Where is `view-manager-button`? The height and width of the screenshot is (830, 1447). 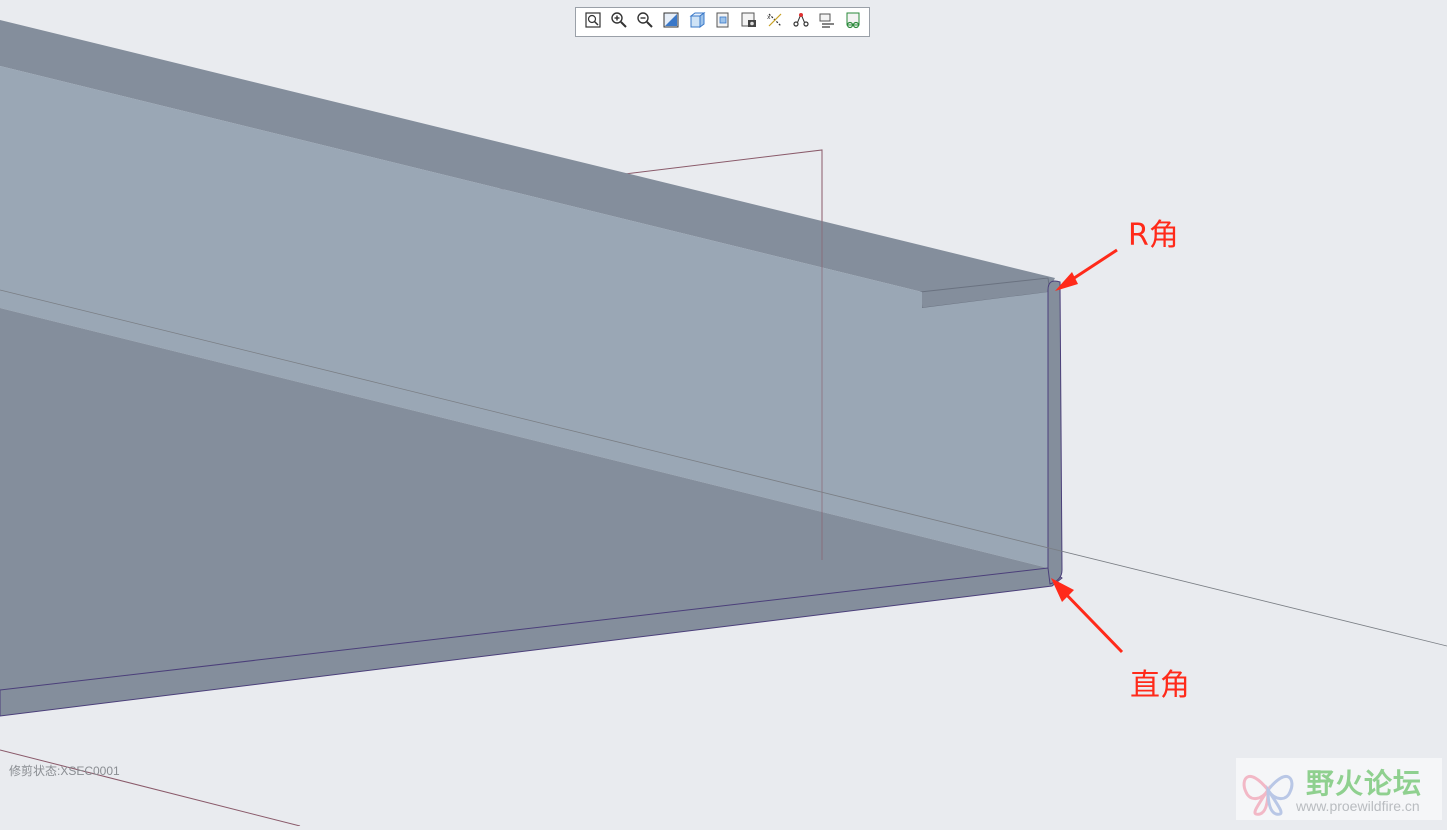
view-manager-button is located at coordinates (749, 22).